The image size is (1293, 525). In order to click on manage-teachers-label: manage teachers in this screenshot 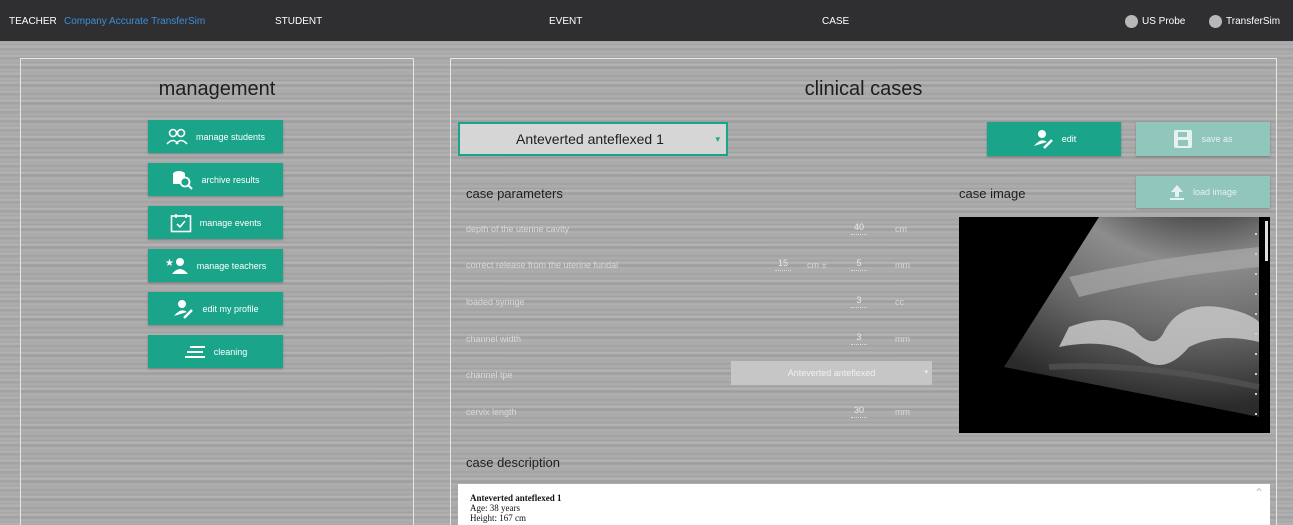, I will do `click(231, 265)`.